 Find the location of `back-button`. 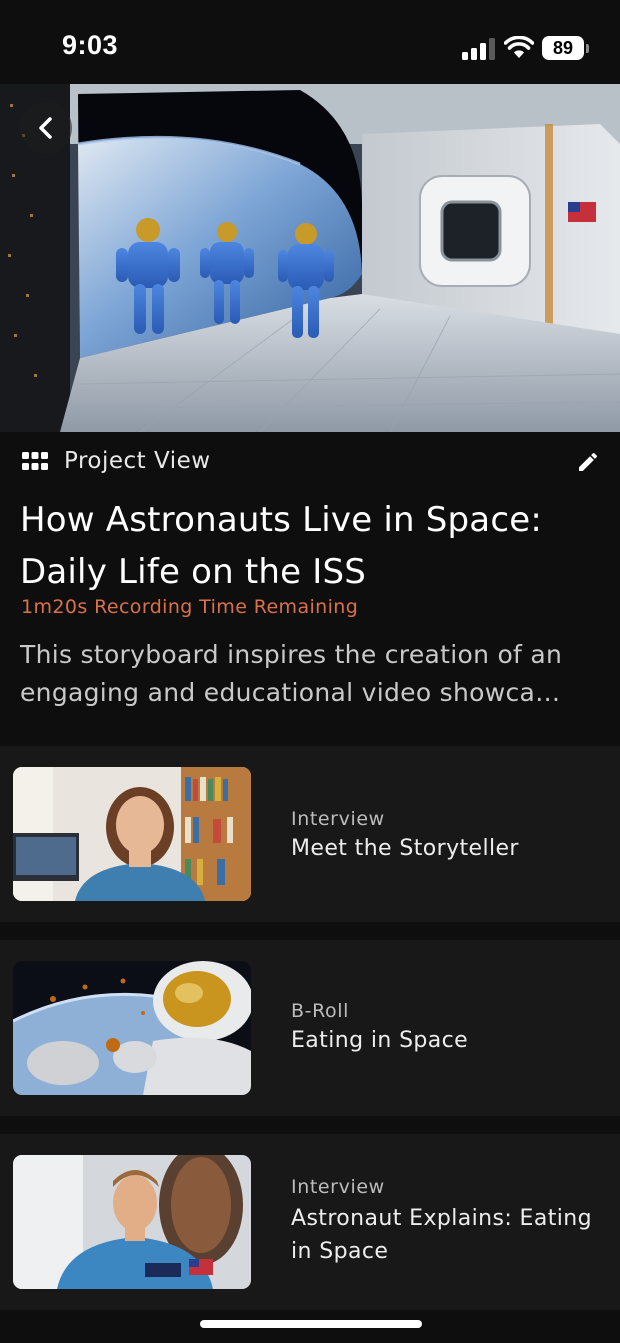

back-button is located at coordinates (46, 128).